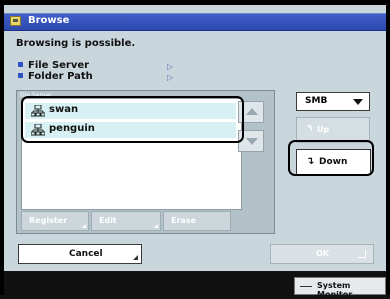 This screenshot has height=299, width=390. I want to click on file-server-row: File Server, so click(53, 65).